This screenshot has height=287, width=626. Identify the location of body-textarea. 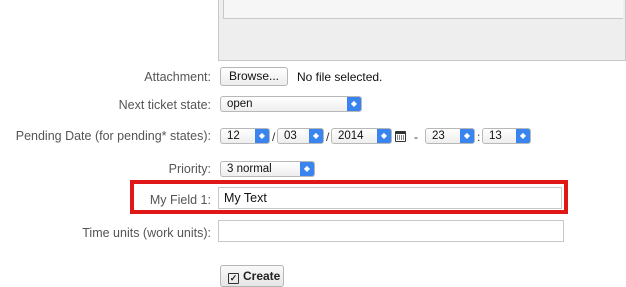
(422, 30).